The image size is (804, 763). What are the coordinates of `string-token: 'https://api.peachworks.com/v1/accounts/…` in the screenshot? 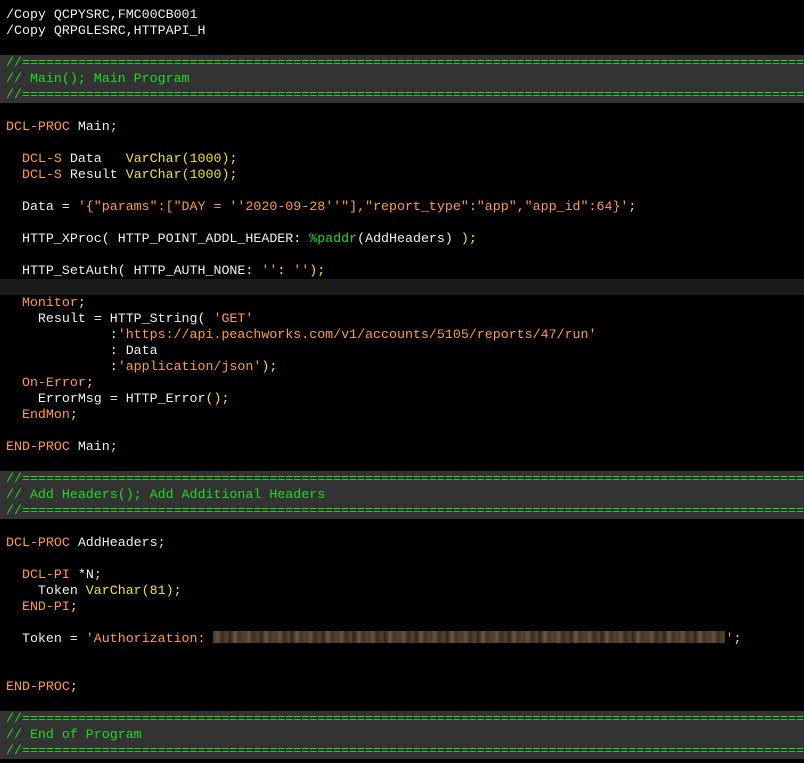 It's located at (357, 334).